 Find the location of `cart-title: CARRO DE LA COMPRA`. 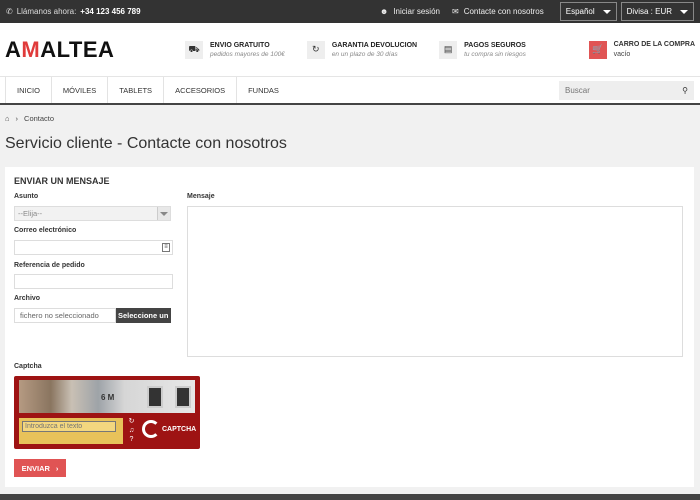

cart-title: CARRO DE LA COMPRA is located at coordinates (654, 44).